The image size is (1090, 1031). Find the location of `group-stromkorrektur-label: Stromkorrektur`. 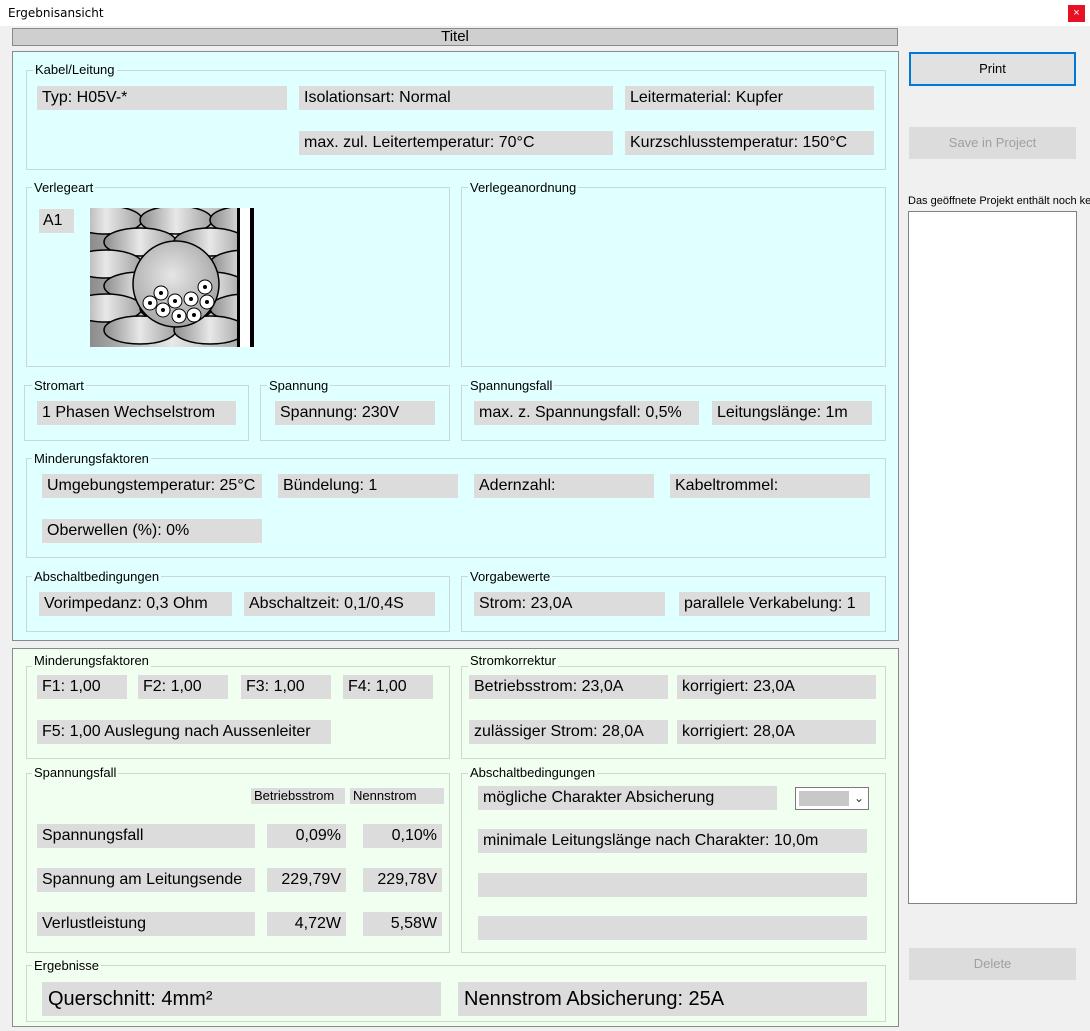

group-stromkorrektur-label: Stromkorrektur is located at coordinates (513, 660).